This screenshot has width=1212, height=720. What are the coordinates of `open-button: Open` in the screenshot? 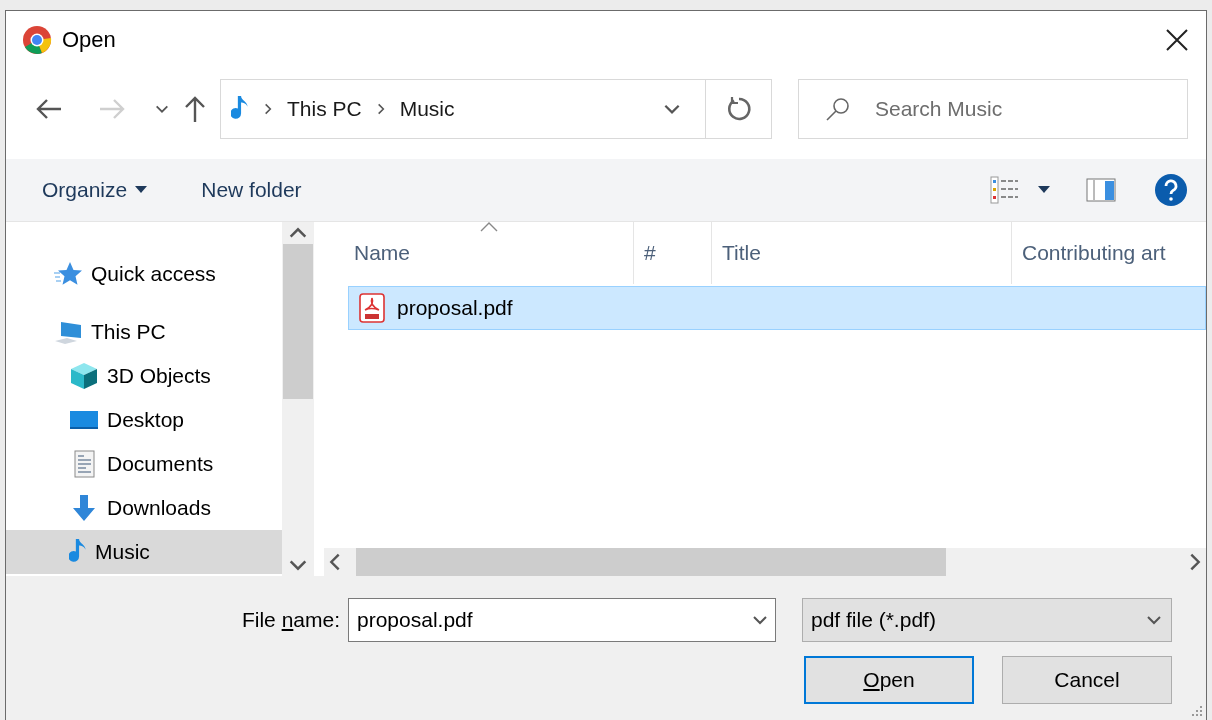 It's located at (889, 680).